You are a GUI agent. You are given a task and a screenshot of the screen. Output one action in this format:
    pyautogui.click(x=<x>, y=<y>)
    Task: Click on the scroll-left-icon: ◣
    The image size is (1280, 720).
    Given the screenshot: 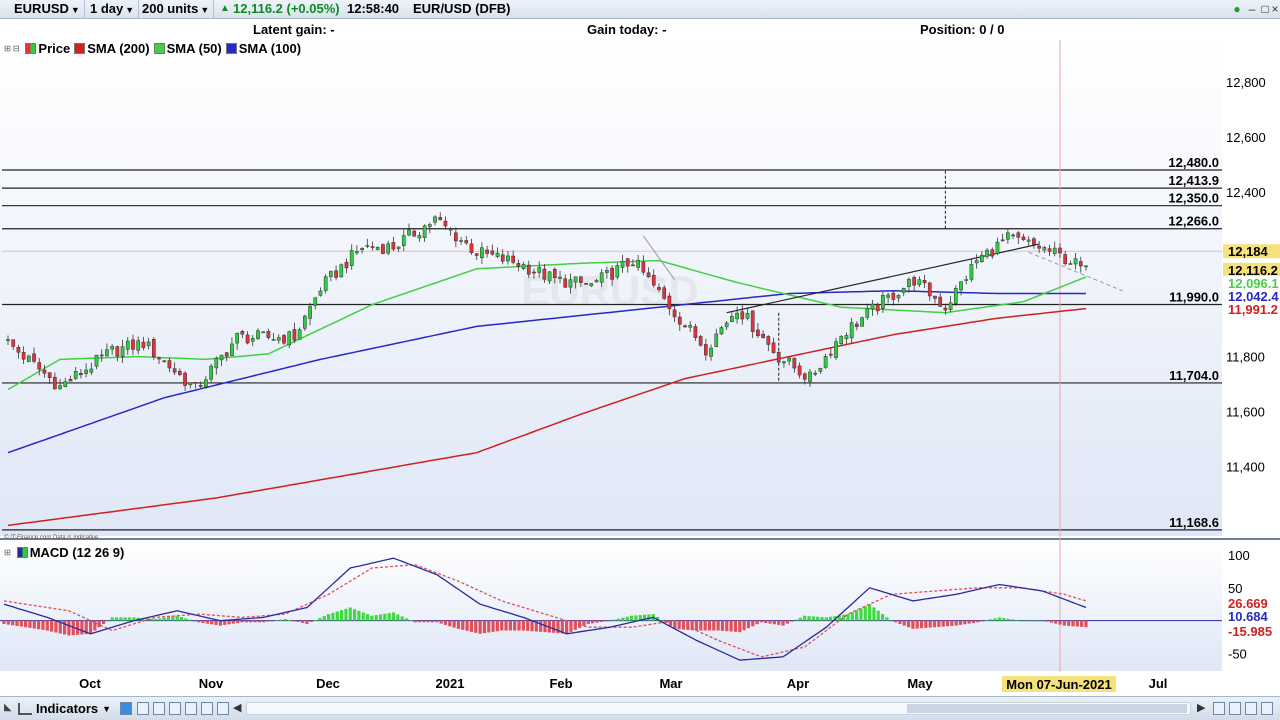 What is the action you would take?
    pyautogui.click(x=8, y=707)
    